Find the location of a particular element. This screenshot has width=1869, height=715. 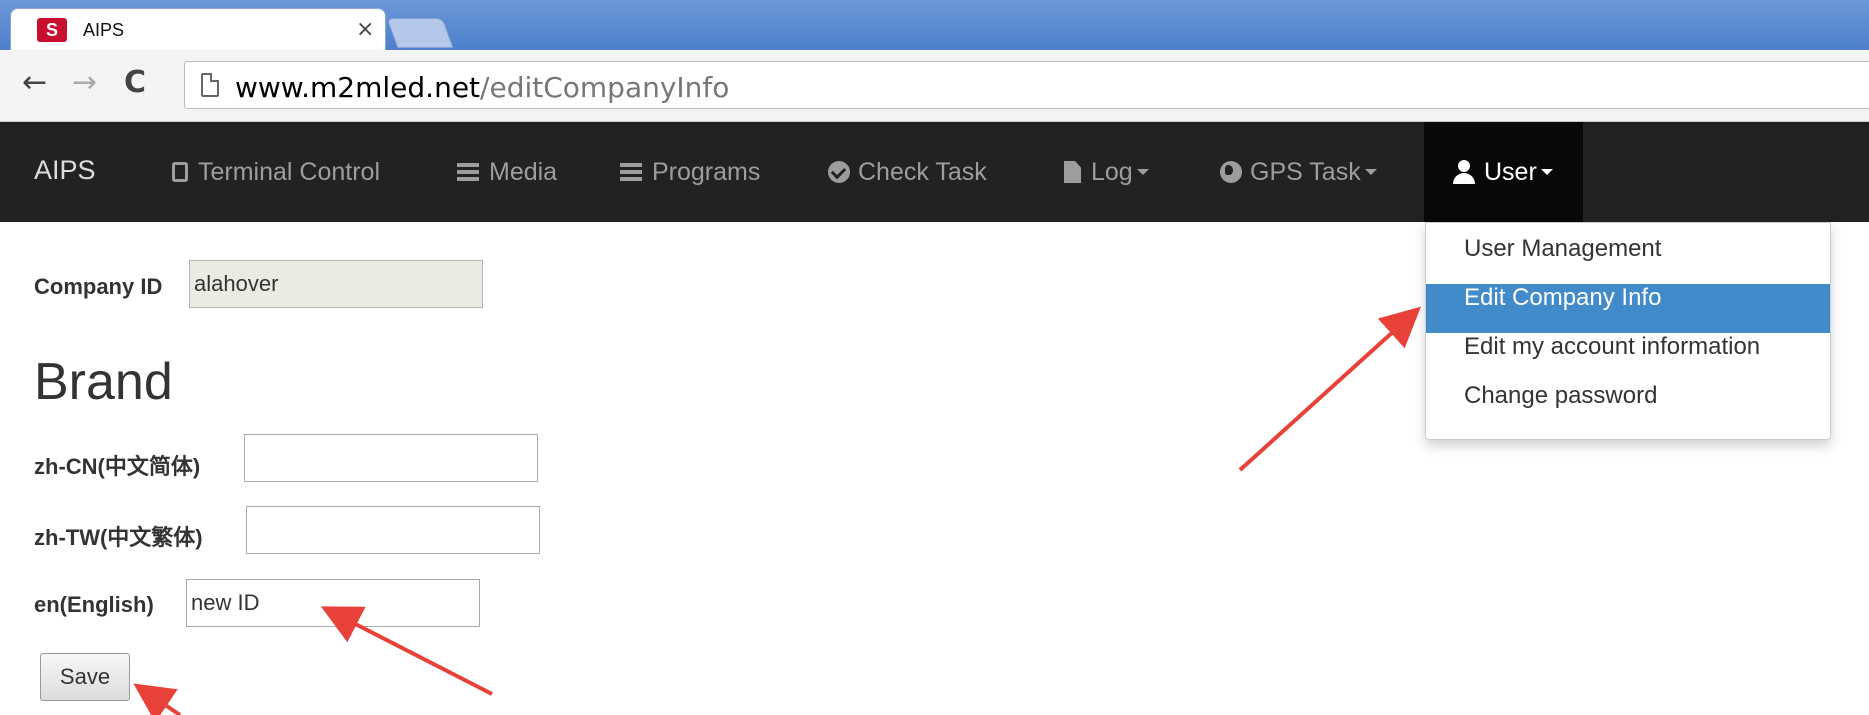

site-favicon-icon: S is located at coordinates (52, 30).